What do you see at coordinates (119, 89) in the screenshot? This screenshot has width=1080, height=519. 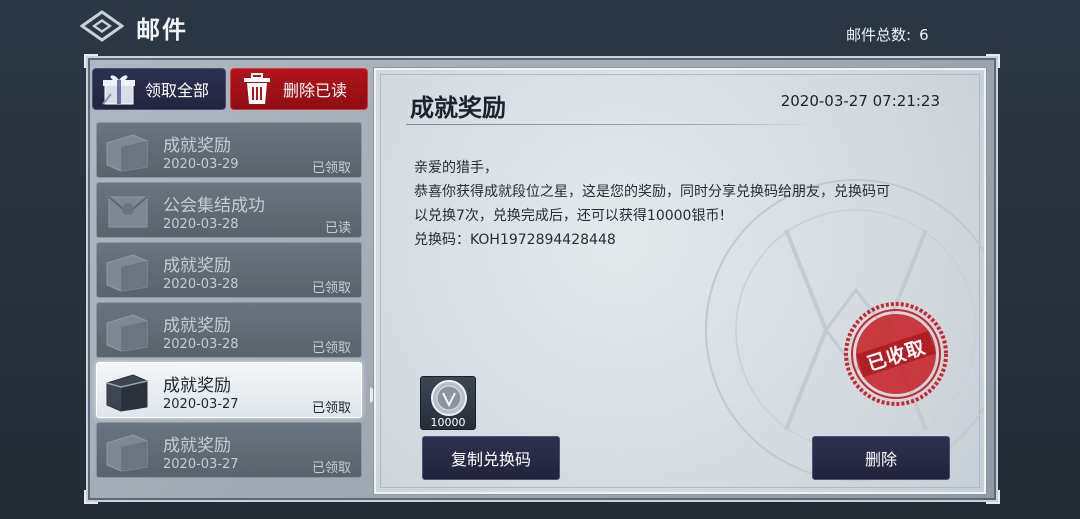 I see `gift-box-icon` at bounding box center [119, 89].